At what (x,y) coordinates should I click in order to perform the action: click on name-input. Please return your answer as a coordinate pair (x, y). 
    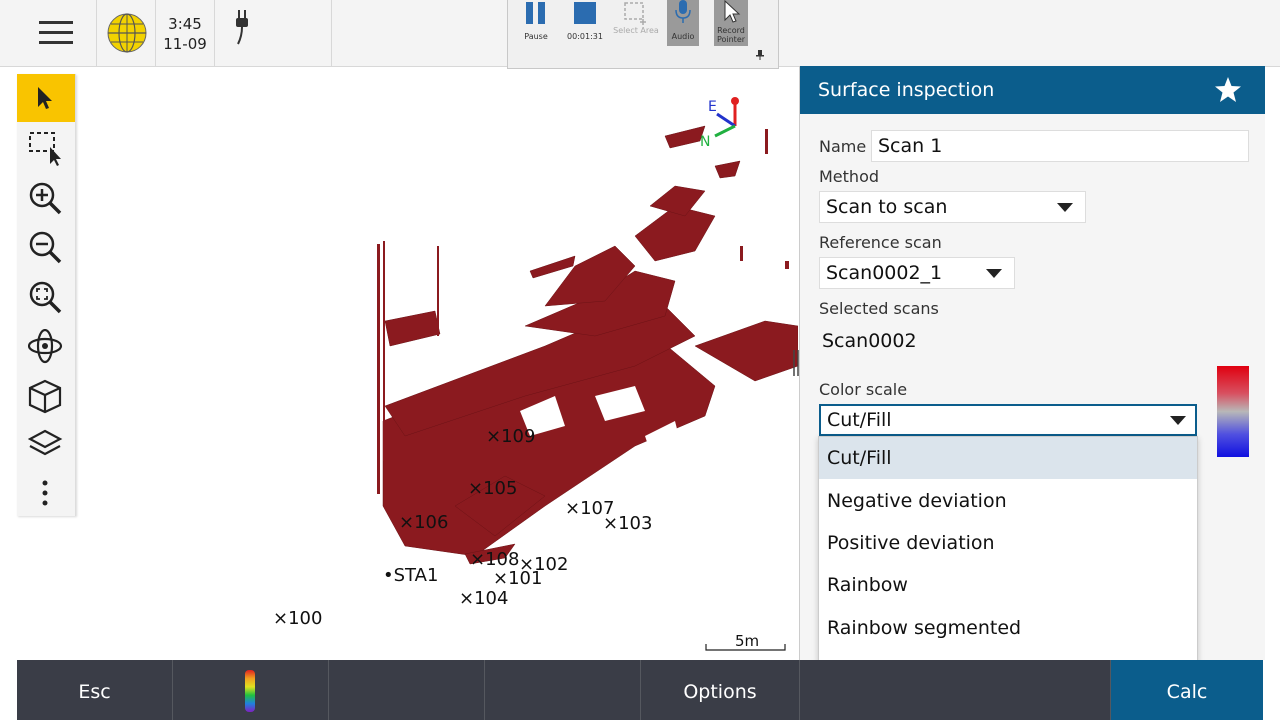
    Looking at the image, I should click on (1060, 146).